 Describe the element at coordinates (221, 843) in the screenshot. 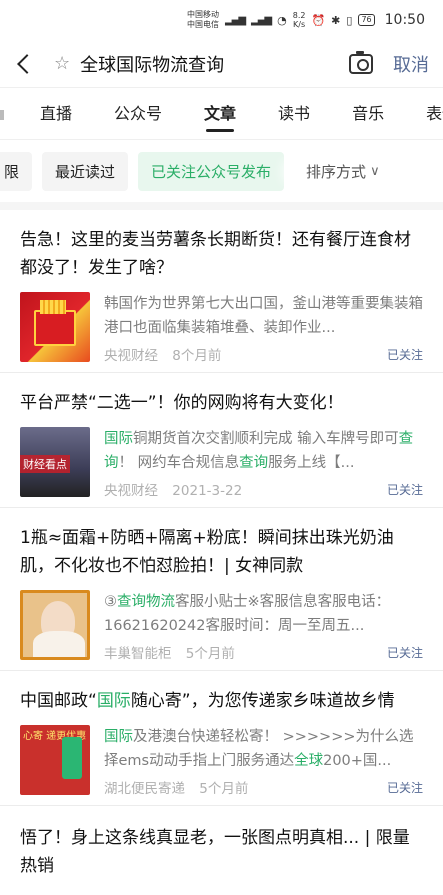

I see `article-title-partial: 悟了！身上这条线真显老，一张图点明真相... | 限量热销` at that location.